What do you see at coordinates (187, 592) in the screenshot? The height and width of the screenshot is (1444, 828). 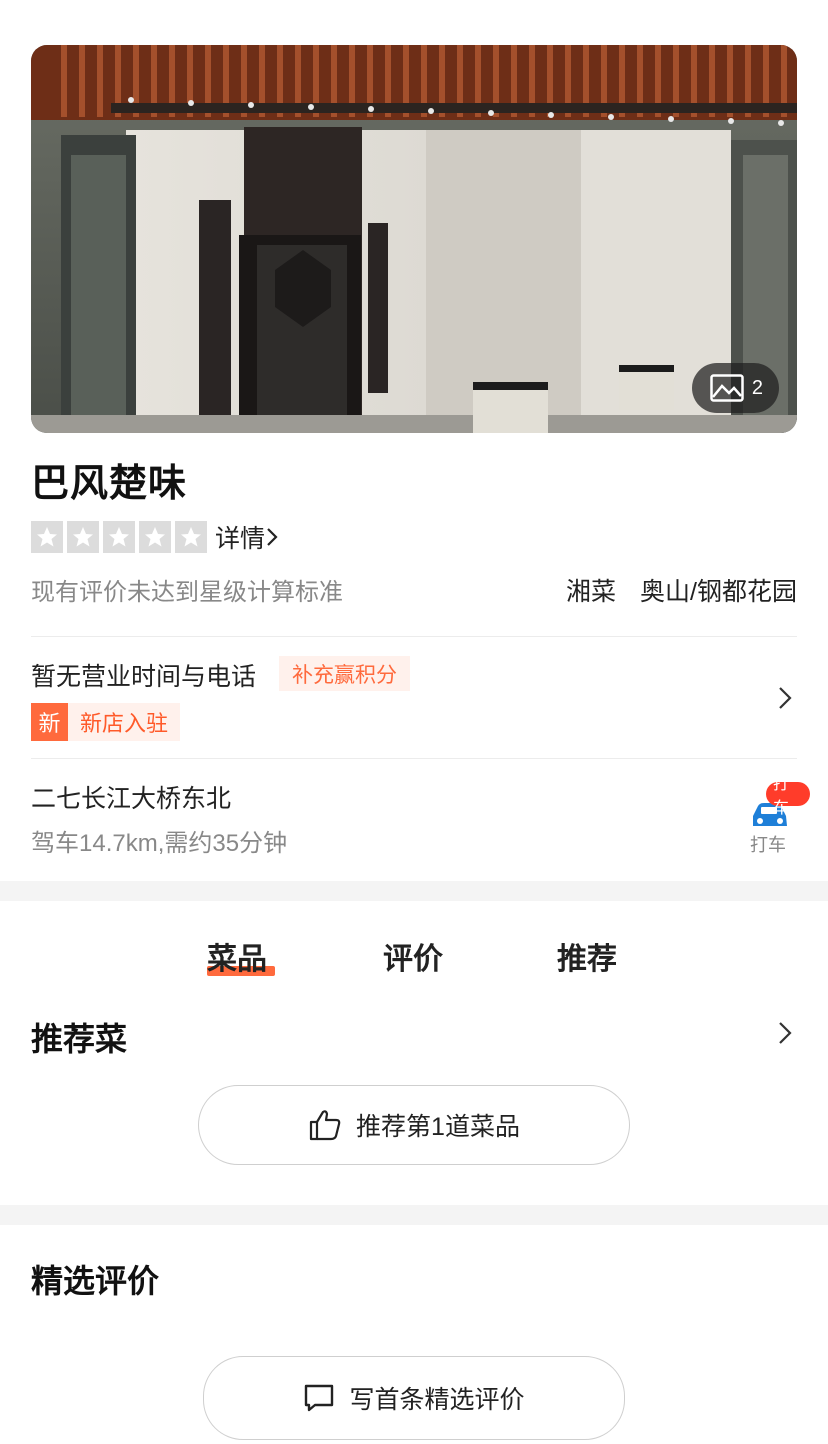 I see `rating-note: 现有评价未达到星级计算标准` at bounding box center [187, 592].